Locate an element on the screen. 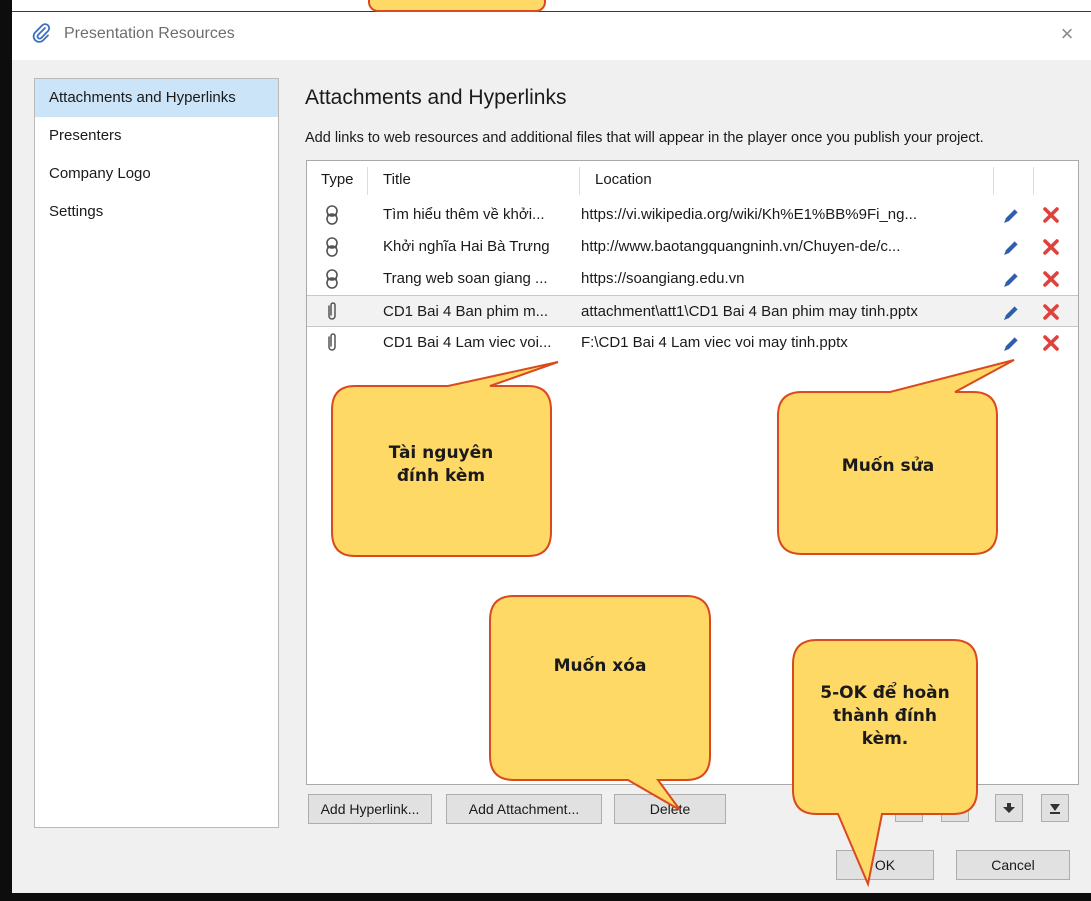 This screenshot has height=901, width=1091. table-header: Type Title Location is located at coordinates (692, 179).